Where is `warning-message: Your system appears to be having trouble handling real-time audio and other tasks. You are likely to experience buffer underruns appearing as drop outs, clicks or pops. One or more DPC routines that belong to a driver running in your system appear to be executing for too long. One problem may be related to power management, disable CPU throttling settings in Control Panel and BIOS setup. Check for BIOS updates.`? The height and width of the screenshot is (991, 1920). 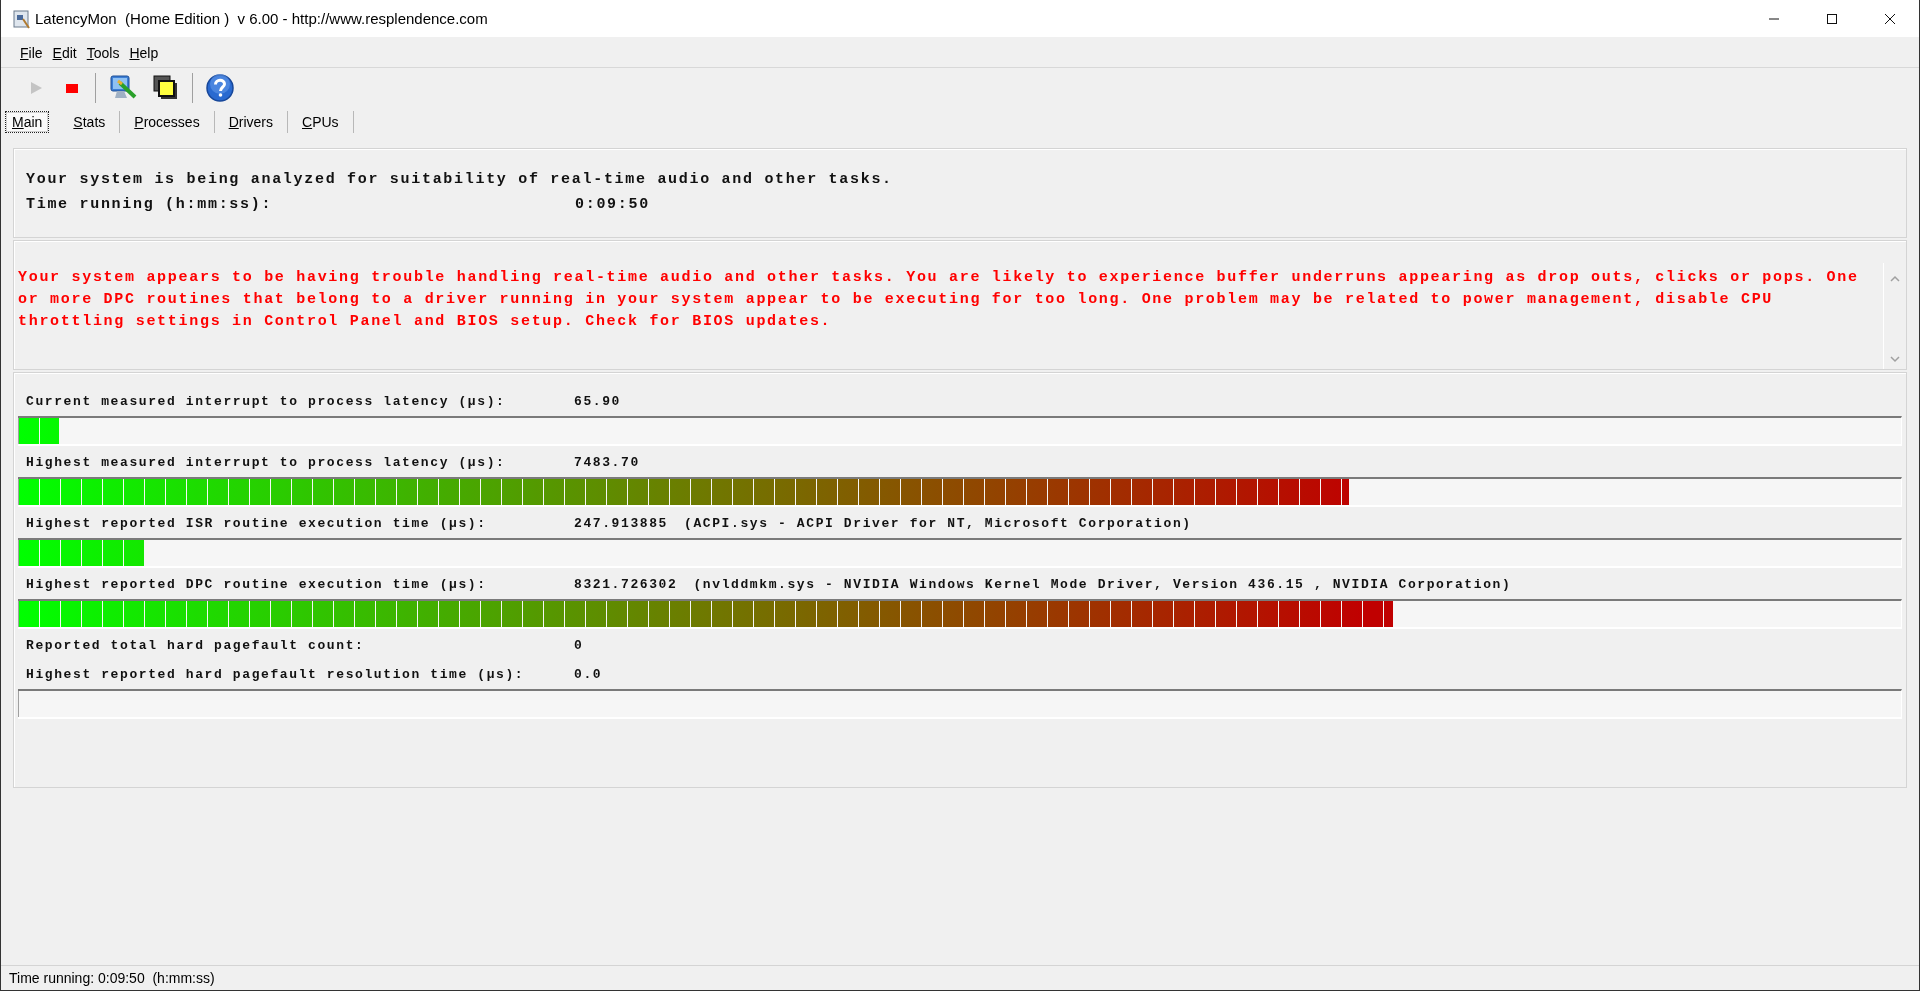
warning-message: Your system appears to be having trouble handling real-time audio and other tasks. You are likely to experience buffer underruns appearing as drop outs, clicks or pops. One or more DPC routines that belong to a driver running in your system appear to be executing for too long. One problem may be related to power management, disable CPU throttling settings in Control Panel and BIOS setup. Check for BIOS updates. is located at coordinates (939, 300).